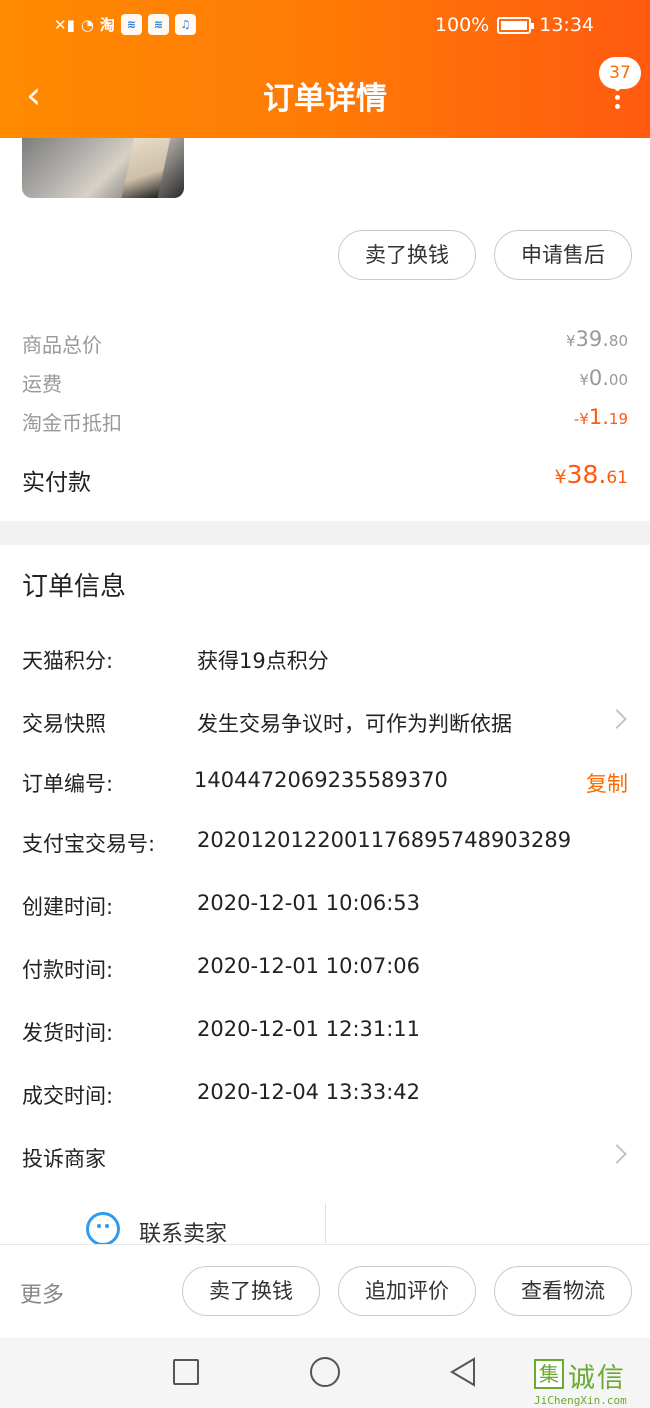 The height and width of the screenshot is (1408, 650). Describe the element at coordinates (462, 25) in the screenshot. I see `battery-text: 100%` at that location.